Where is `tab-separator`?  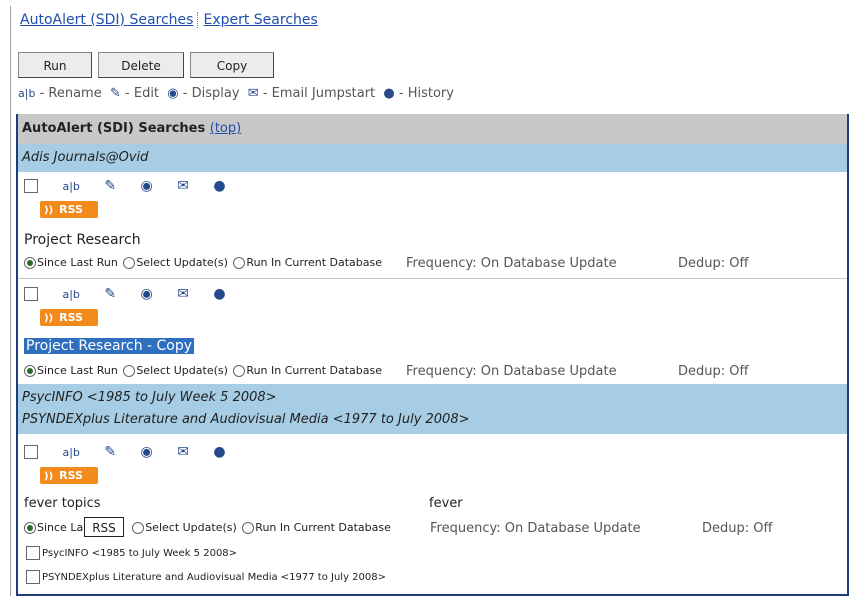
tab-separator is located at coordinates (198, 20).